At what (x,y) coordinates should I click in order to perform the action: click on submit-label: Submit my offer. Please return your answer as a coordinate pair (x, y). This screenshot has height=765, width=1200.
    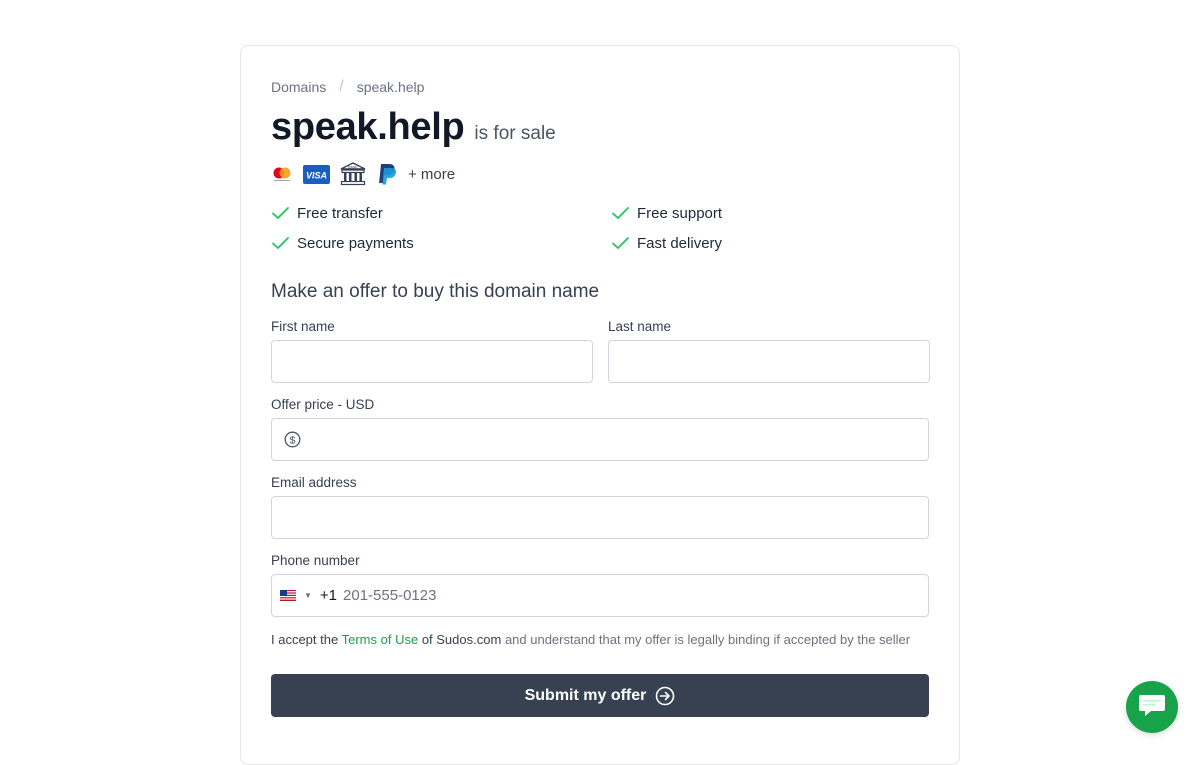
    Looking at the image, I should click on (585, 695).